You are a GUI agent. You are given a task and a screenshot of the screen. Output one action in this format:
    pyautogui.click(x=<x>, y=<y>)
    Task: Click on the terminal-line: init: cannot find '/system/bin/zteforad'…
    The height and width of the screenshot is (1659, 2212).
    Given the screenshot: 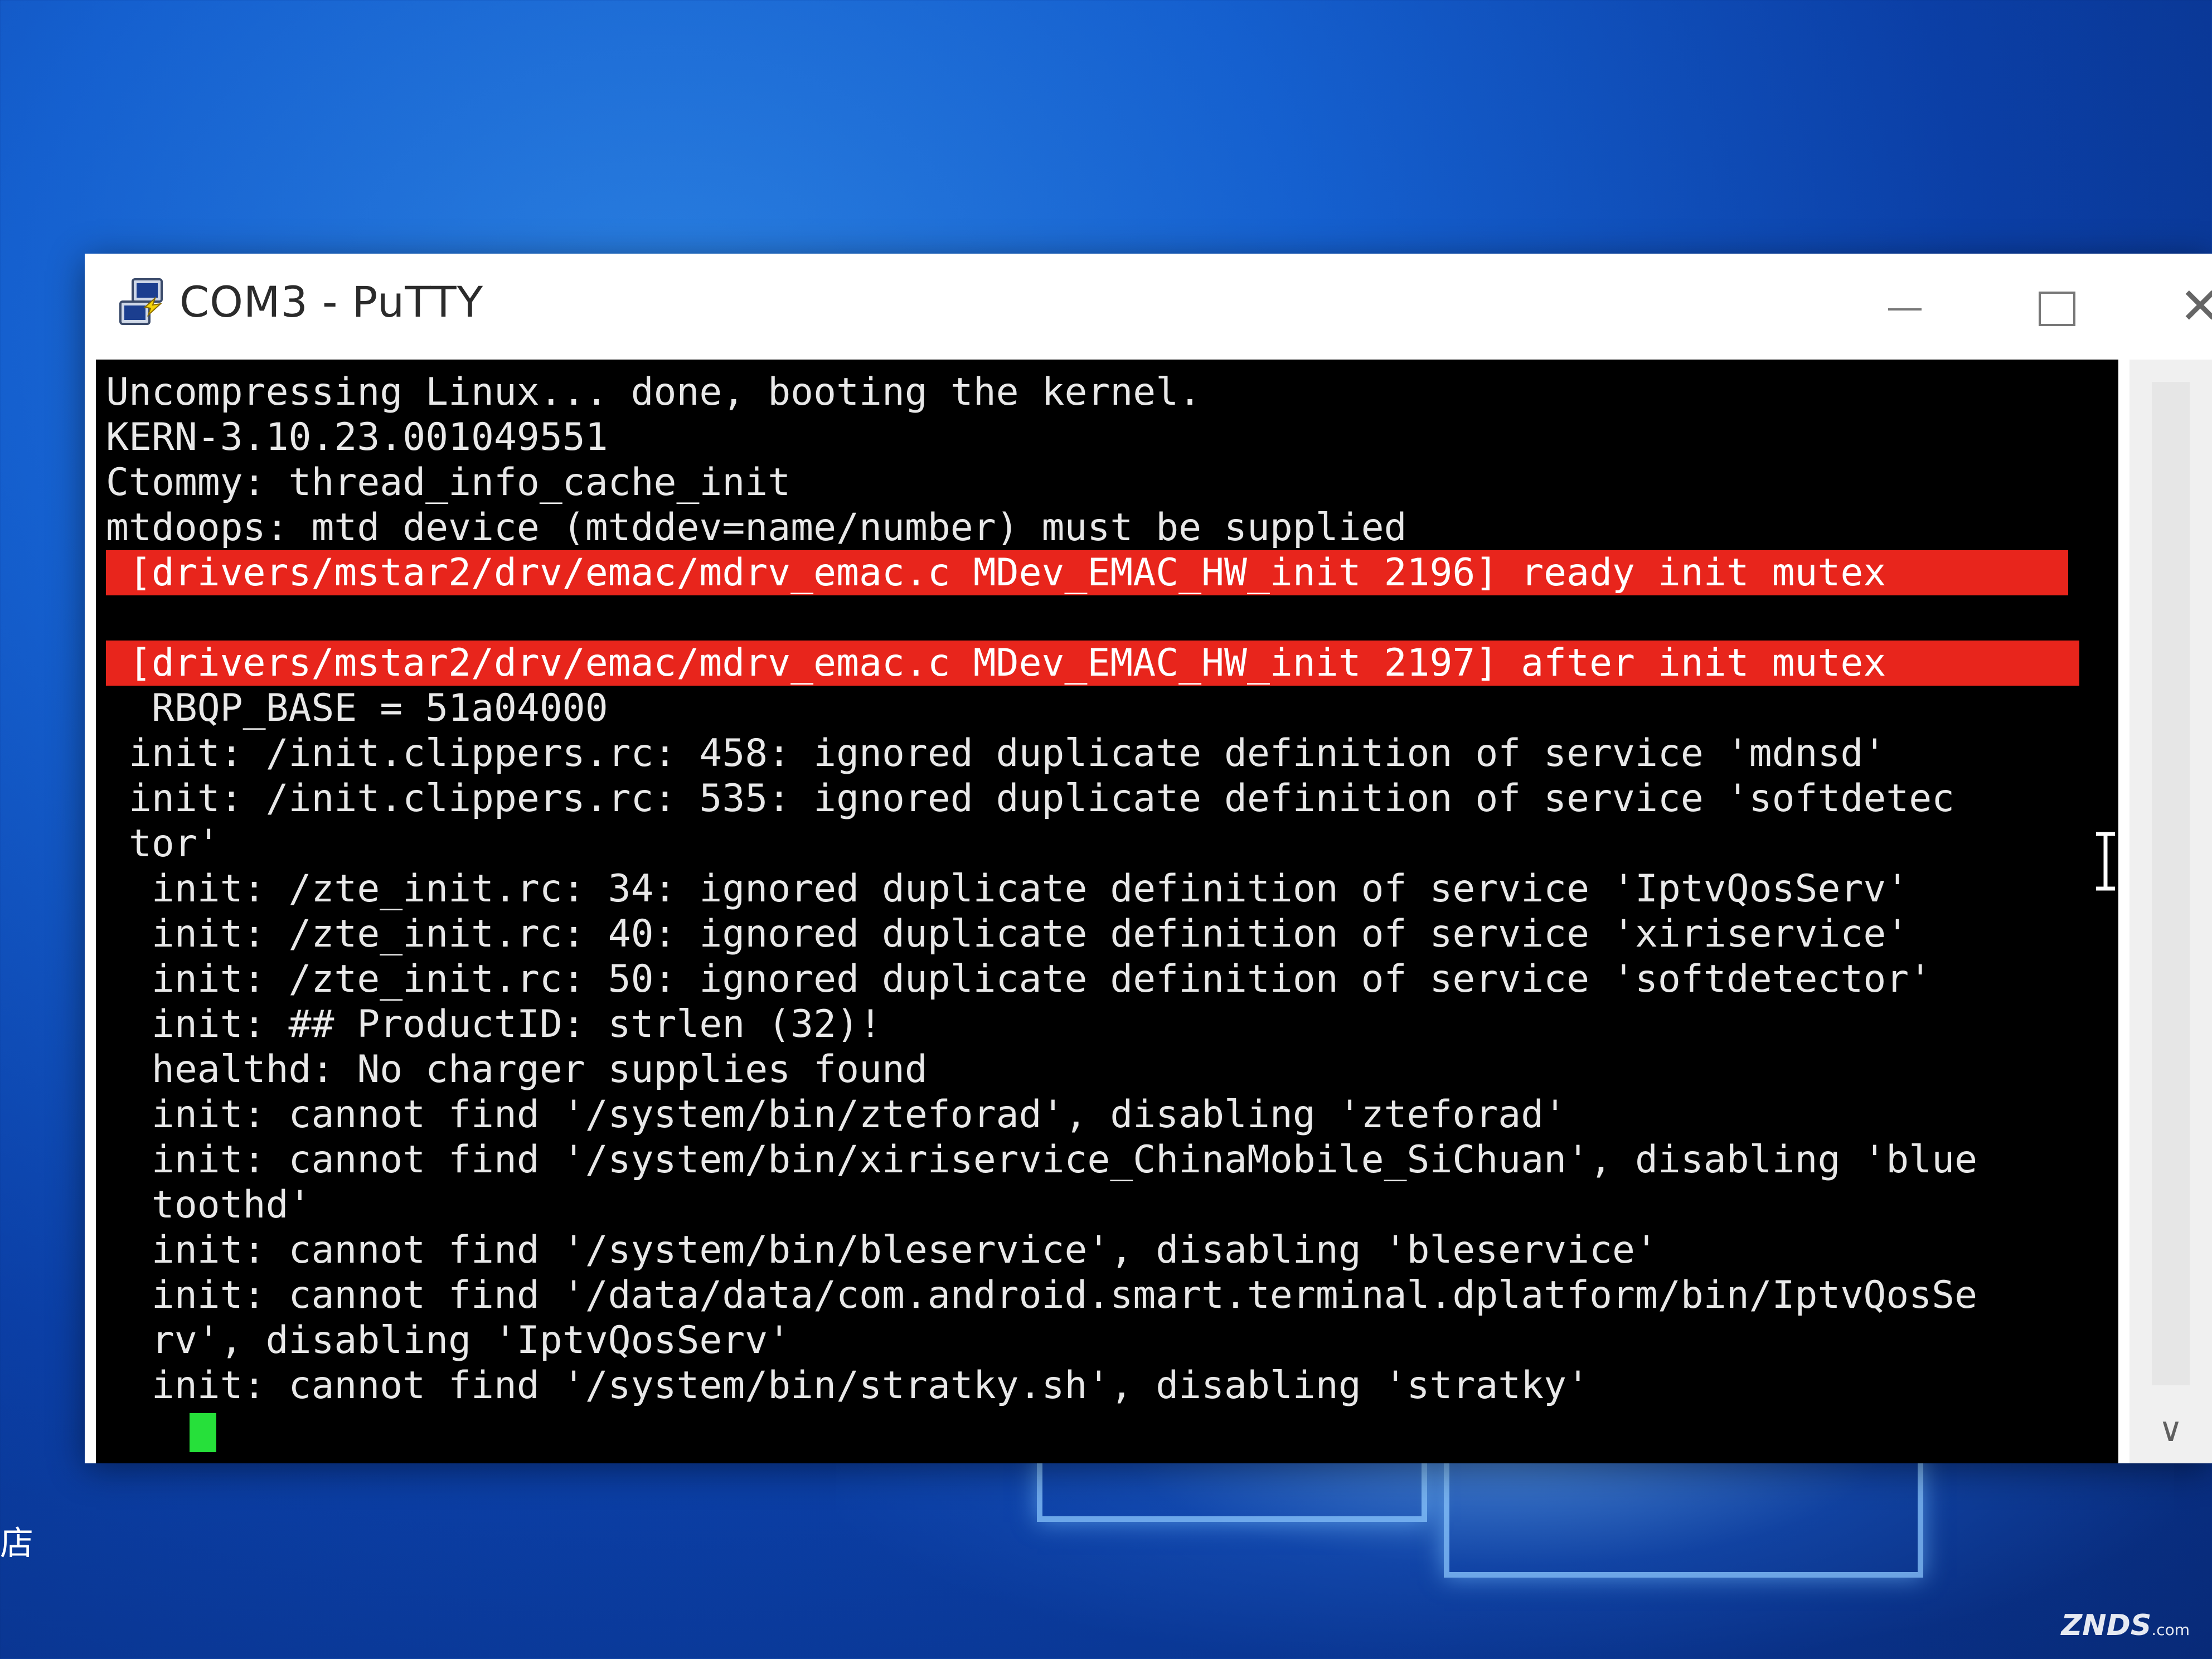 What is the action you would take?
    pyautogui.click(x=836, y=1115)
    